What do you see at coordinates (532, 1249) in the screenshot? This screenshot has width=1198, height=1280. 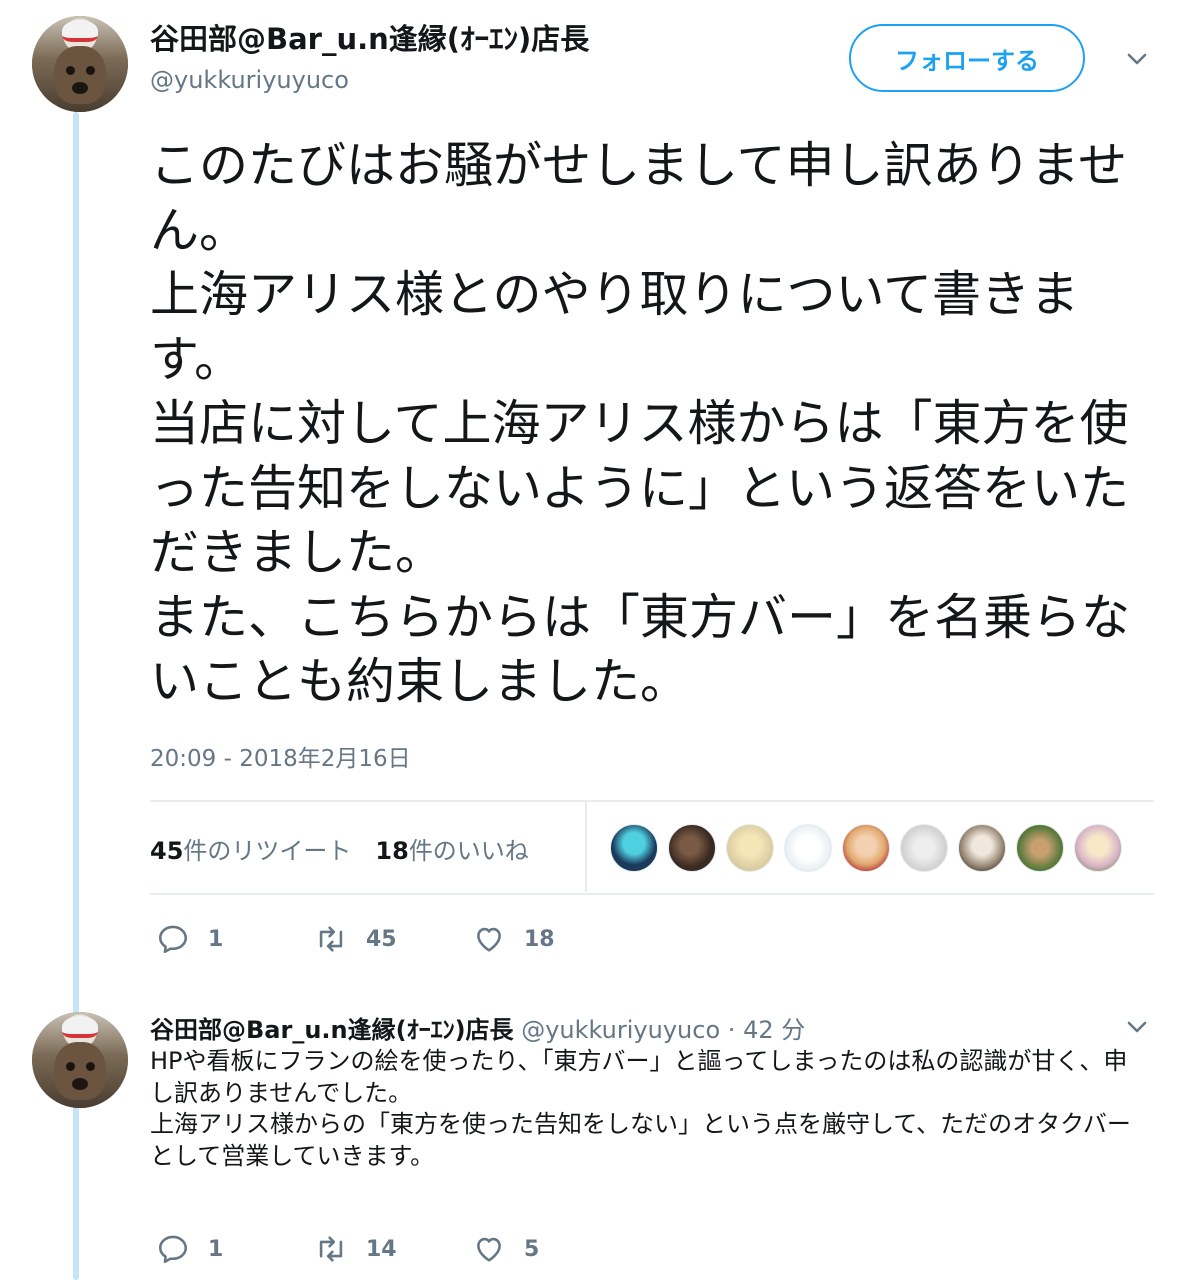 I see `reply-like-count: 5` at bounding box center [532, 1249].